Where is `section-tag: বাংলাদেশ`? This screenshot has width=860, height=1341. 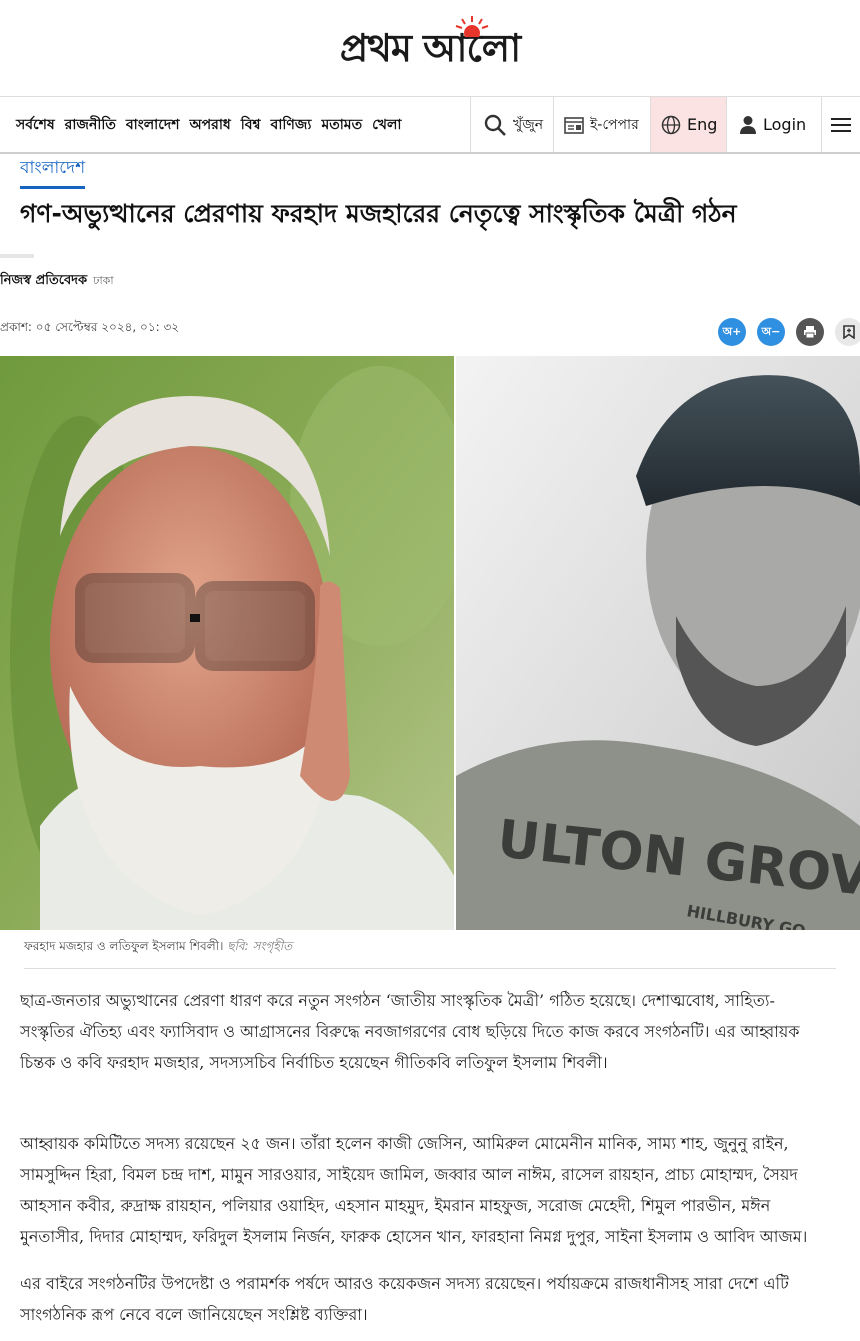 section-tag: বাংলাদেশ is located at coordinates (53, 172).